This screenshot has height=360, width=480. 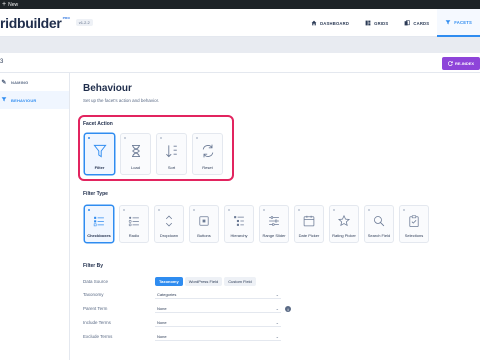 I want to click on exclude-terms-label: Exclude Terms, so click(x=98, y=336).